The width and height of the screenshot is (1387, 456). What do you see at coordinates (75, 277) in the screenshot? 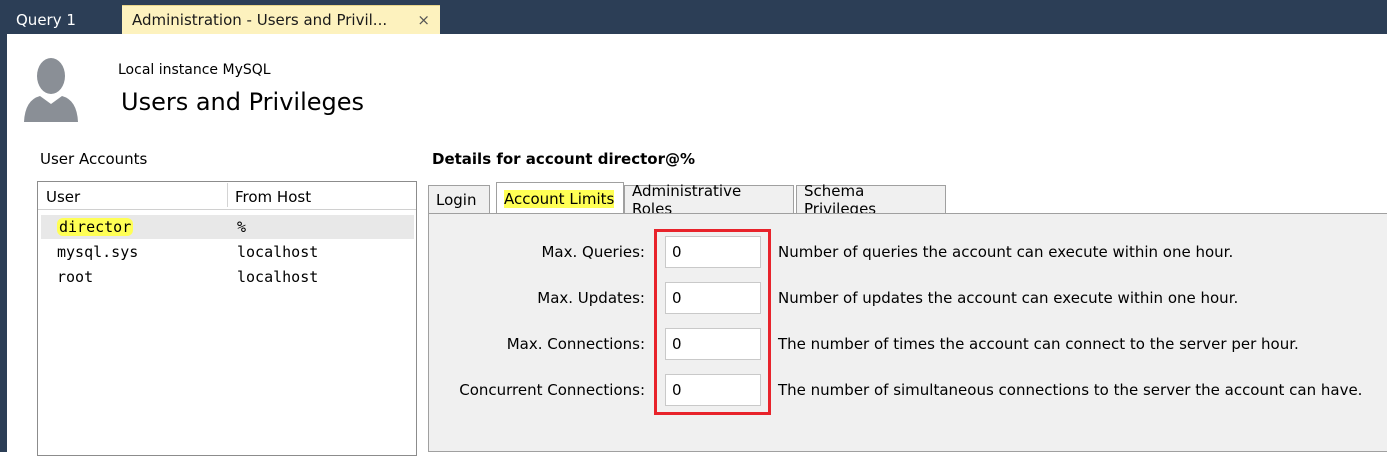
I see `user-name: root` at bounding box center [75, 277].